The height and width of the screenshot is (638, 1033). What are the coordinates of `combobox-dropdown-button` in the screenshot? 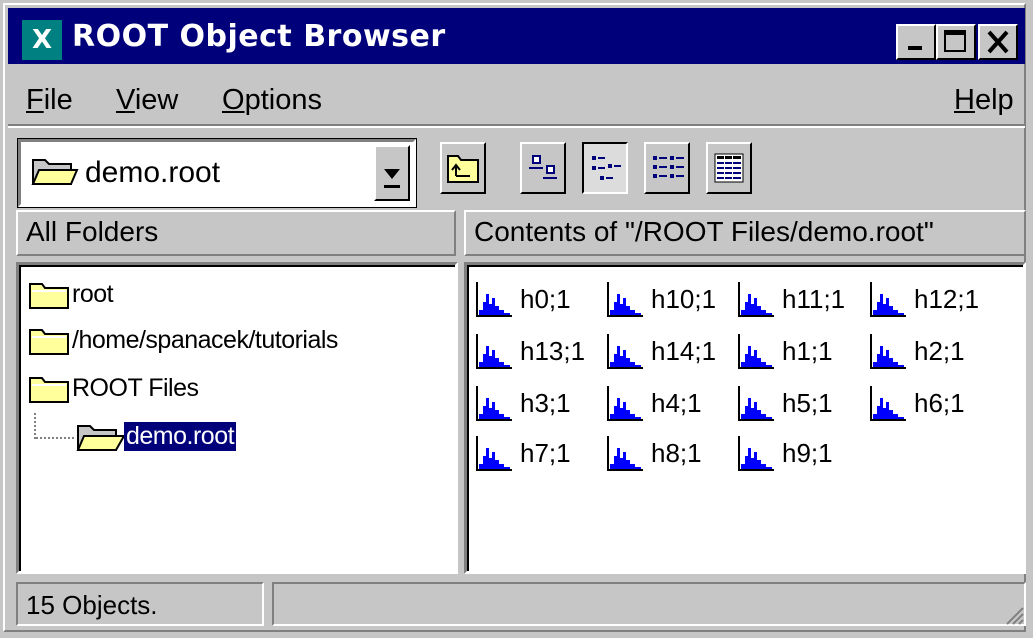 It's located at (392, 173).